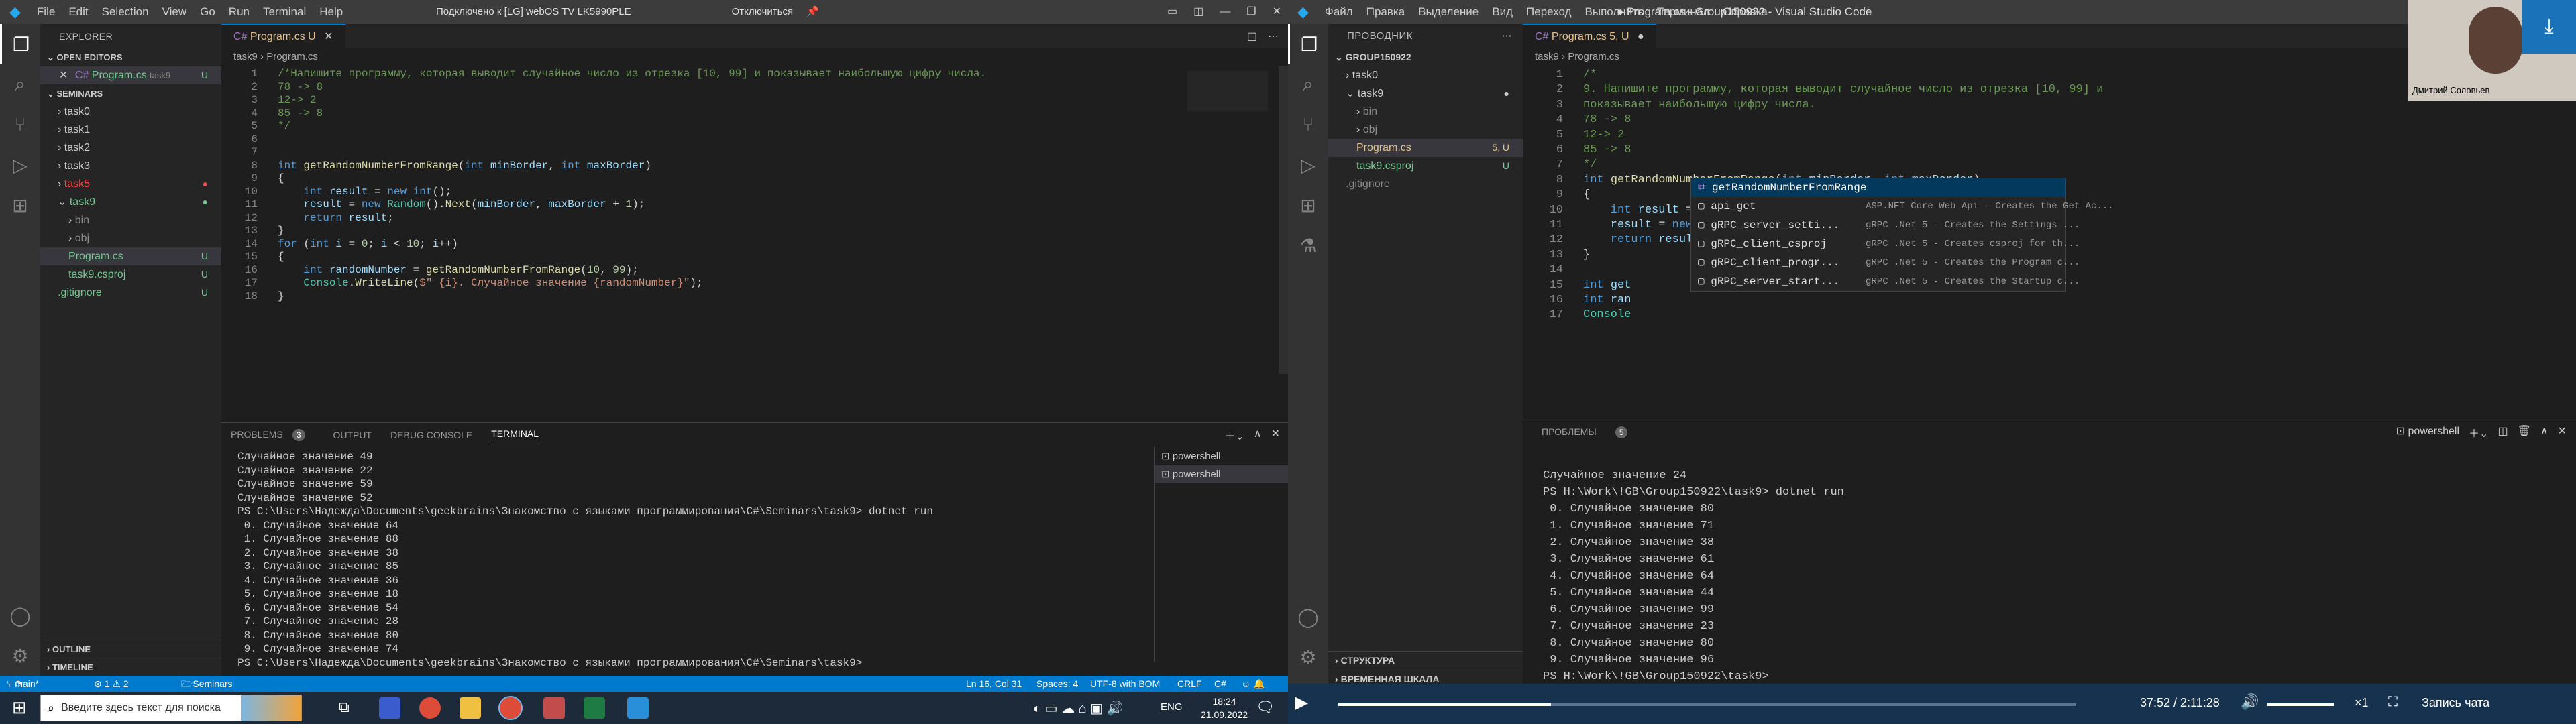 This screenshot has height=724, width=2576. What do you see at coordinates (1878, 187) in the screenshot?
I see `autocomplete-item: ⧉ getRandomNumberFromRange` at bounding box center [1878, 187].